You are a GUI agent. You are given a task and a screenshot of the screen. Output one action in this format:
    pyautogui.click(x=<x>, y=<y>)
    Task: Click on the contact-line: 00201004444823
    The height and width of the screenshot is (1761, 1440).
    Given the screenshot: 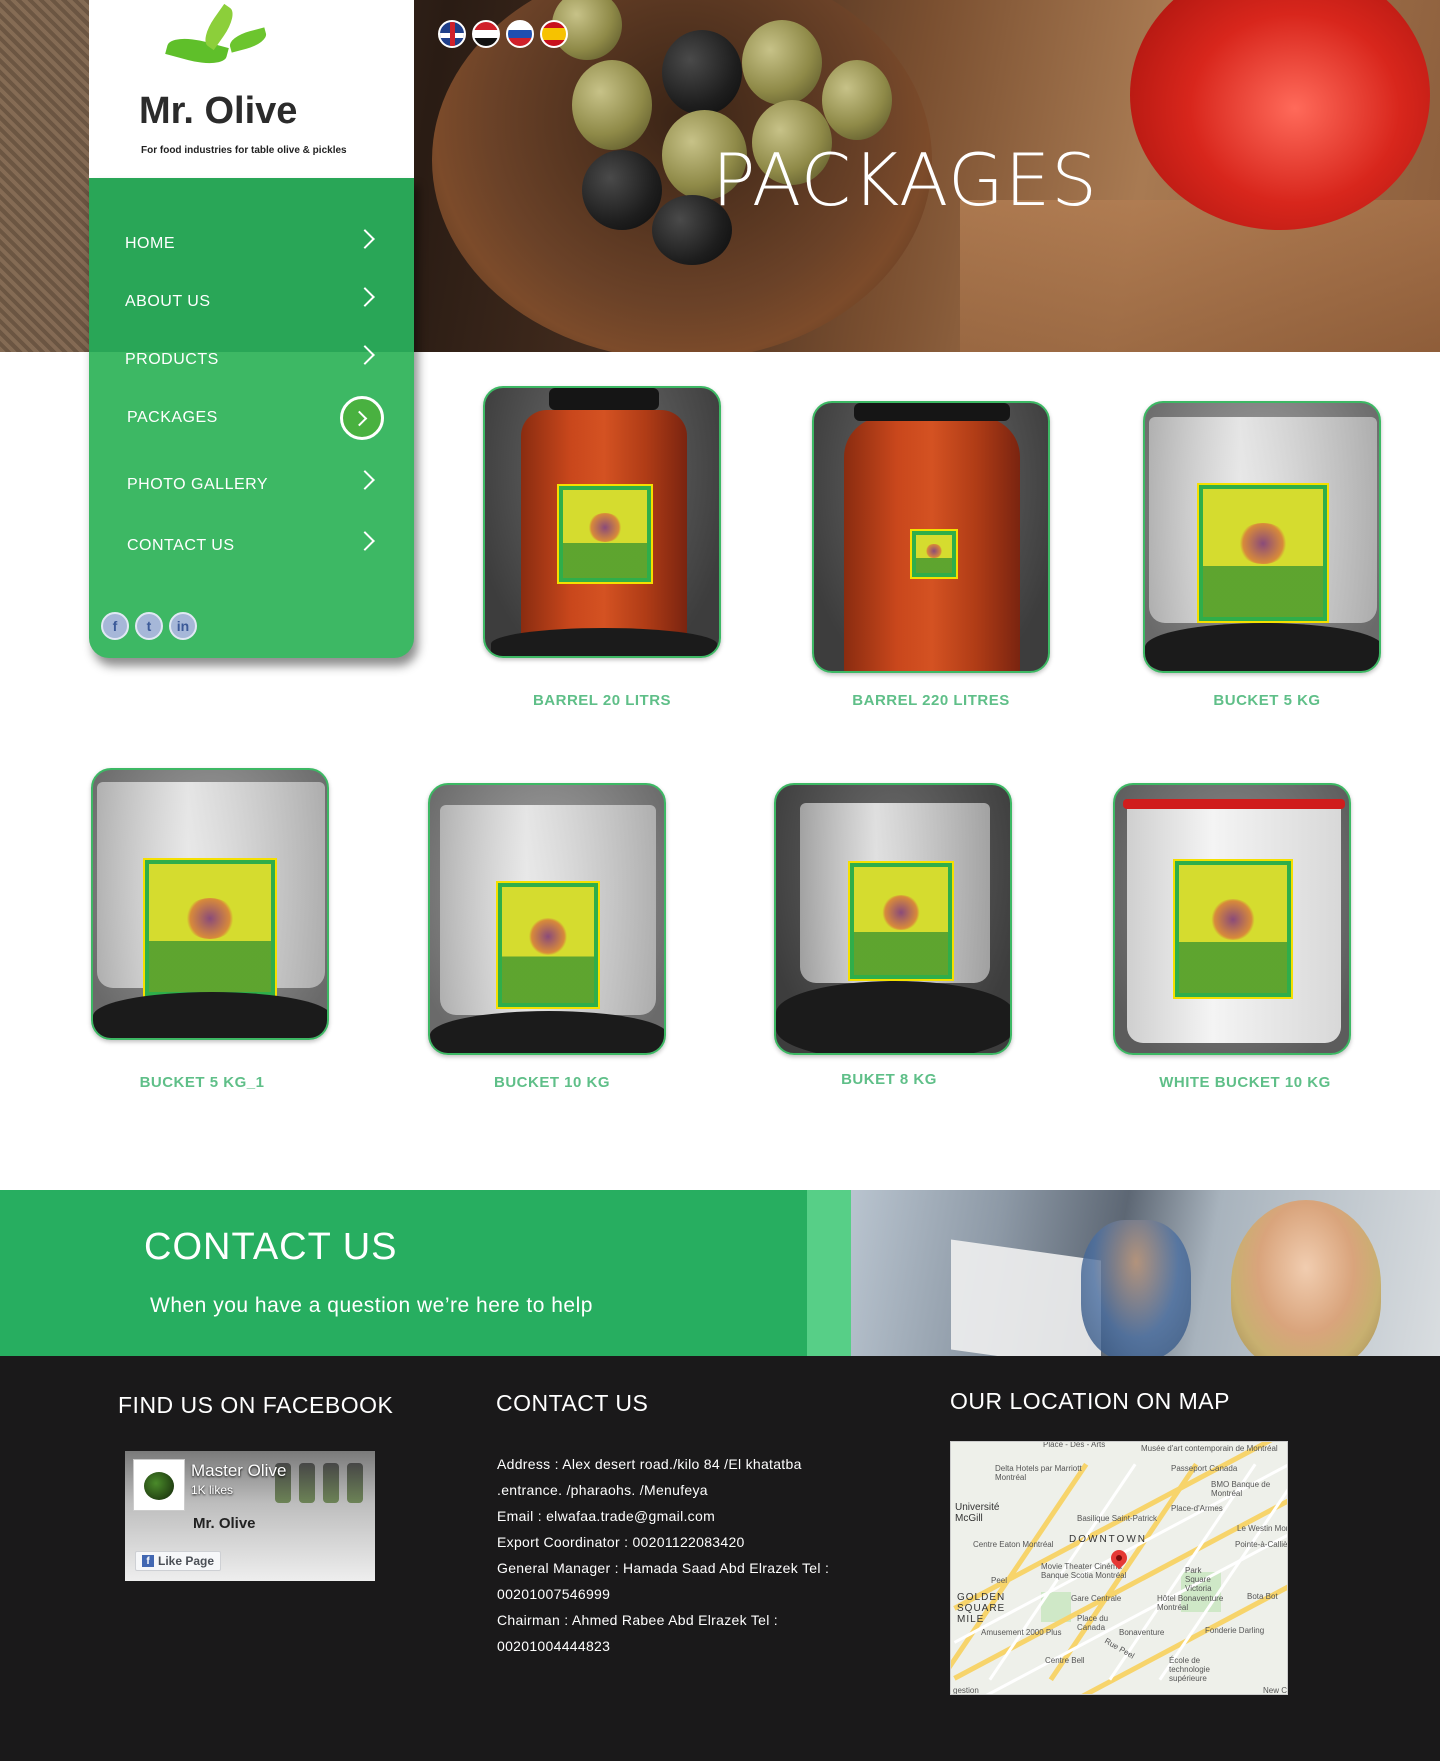 What is the action you would take?
    pyautogui.click(x=554, y=1646)
    